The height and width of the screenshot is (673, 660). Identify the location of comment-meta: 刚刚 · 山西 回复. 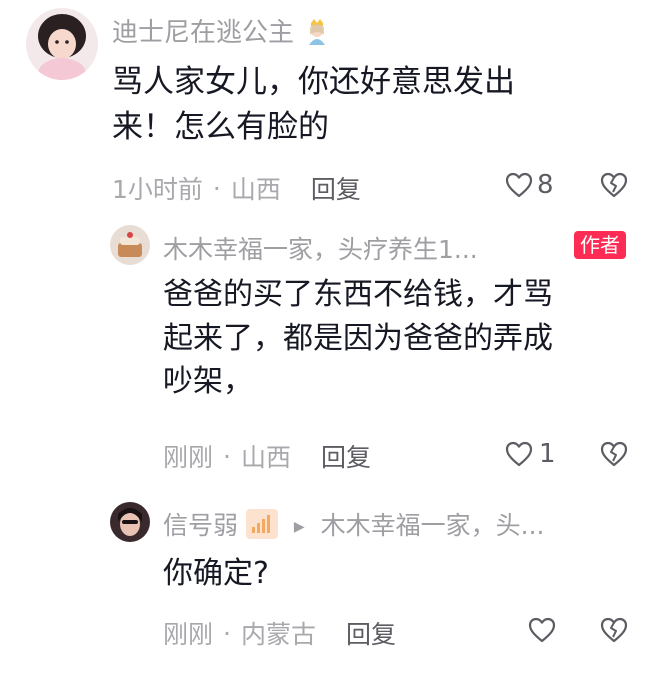
(267, 456).